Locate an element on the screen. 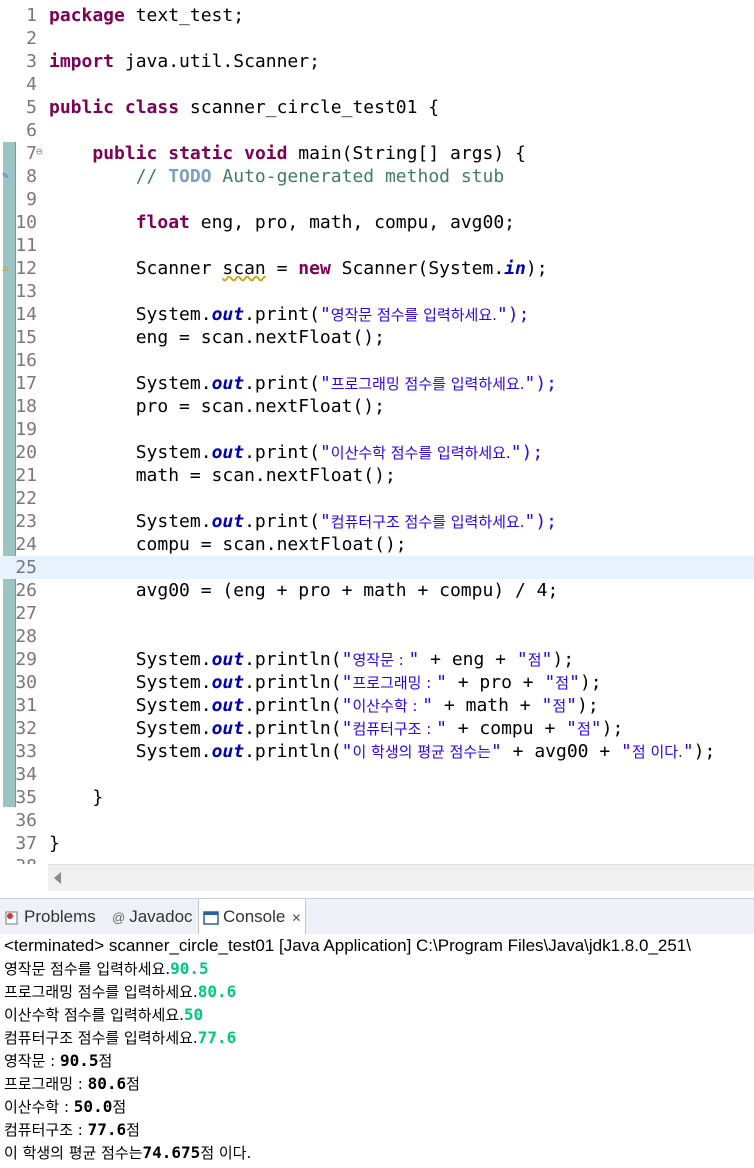  line-number: 26 is located at coordinates (26, 590).